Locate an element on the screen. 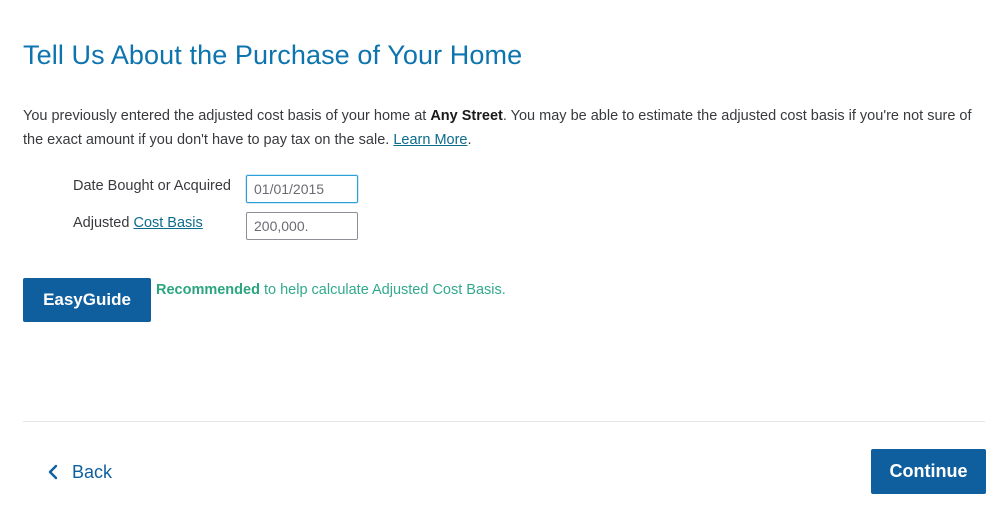  intro-trailing: . is located at coordinates (469, 140).